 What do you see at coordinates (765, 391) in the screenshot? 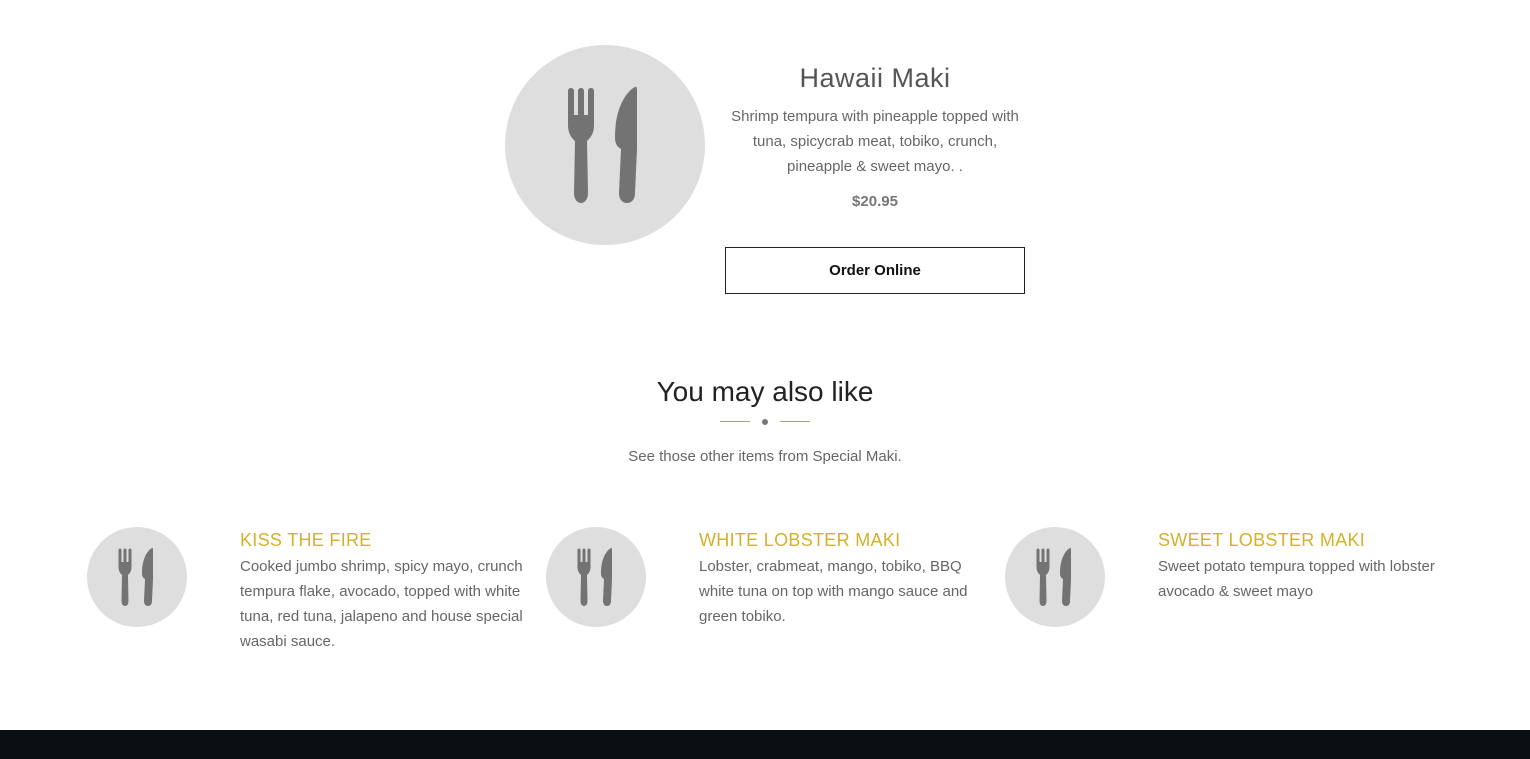
I see `related-section-title: You may also like` at bounding box center [765, 391].